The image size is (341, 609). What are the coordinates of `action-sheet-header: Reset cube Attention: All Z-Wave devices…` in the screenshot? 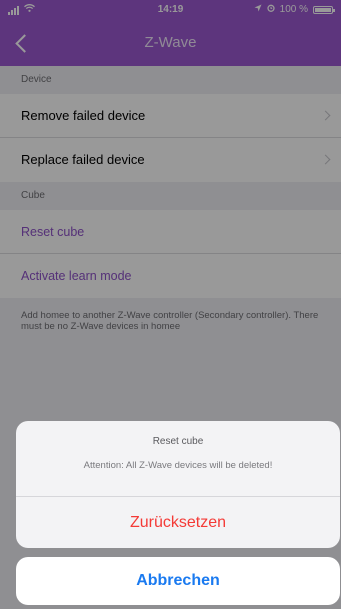 It's located at (178, 459).